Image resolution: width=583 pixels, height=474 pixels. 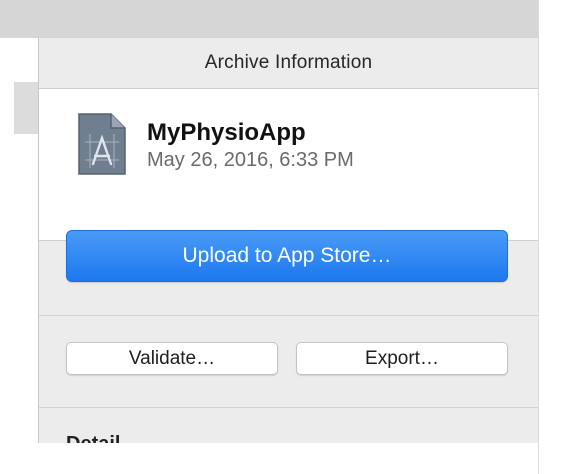 I want to click on selected-archive-row-highlight, so click(x=26, y=108).